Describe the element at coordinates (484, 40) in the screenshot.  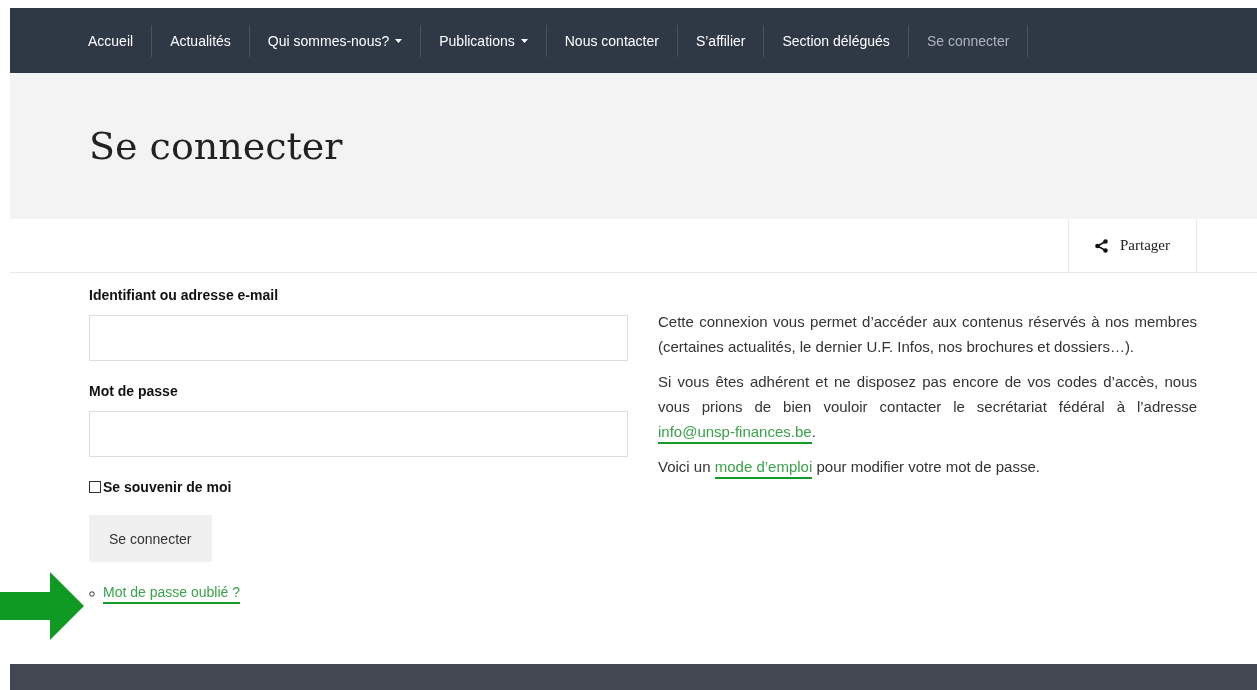
I see `nav-link: Publications` at that location.